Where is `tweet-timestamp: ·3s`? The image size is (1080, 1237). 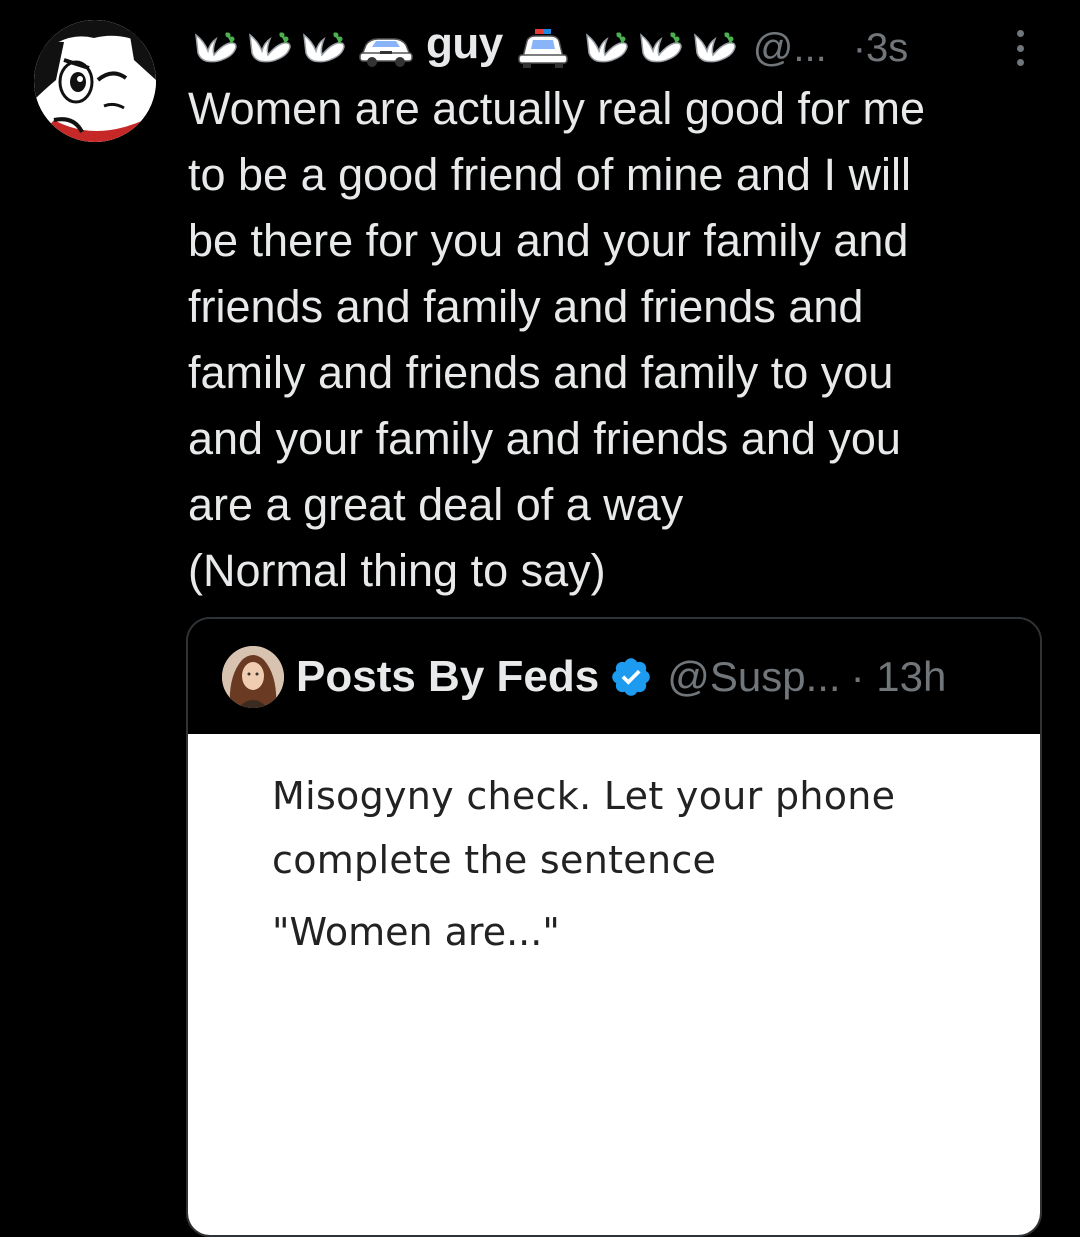 tweet-timestamp: ·3s is located at coordinates (881, 48).